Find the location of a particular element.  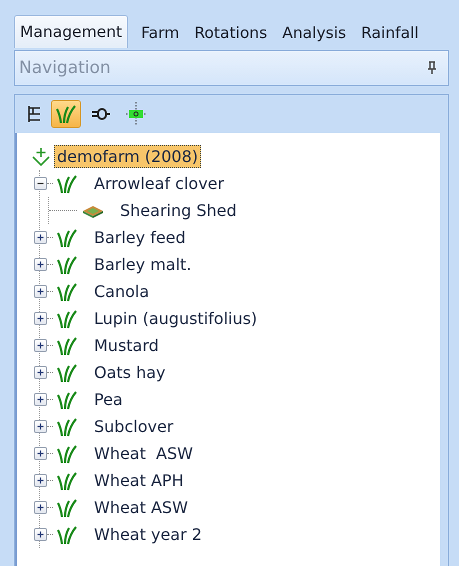

pin-icon is located at coordinates (432, 68).